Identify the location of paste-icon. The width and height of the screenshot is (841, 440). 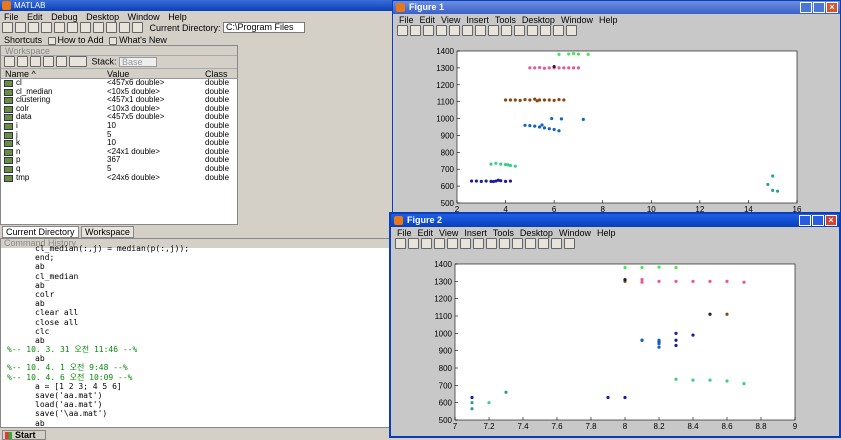
(59, 28).